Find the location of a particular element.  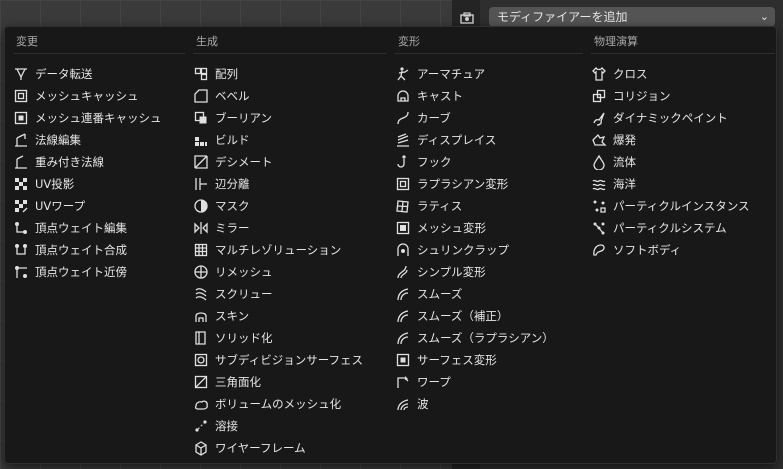

menu-item-label: デシメート is located at coordinates (244, 162).